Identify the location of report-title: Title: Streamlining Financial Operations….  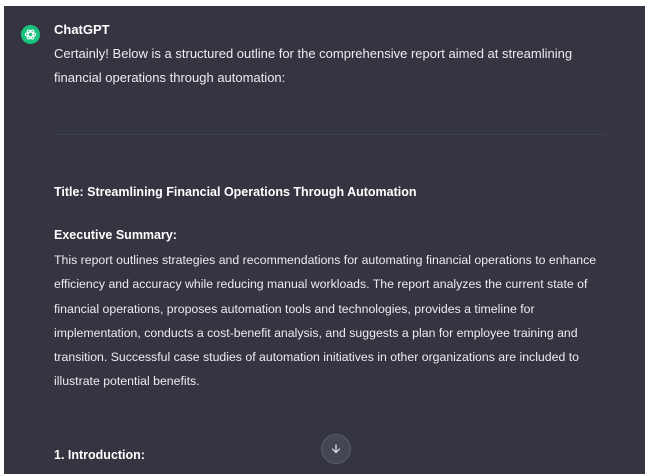
(235, 192).